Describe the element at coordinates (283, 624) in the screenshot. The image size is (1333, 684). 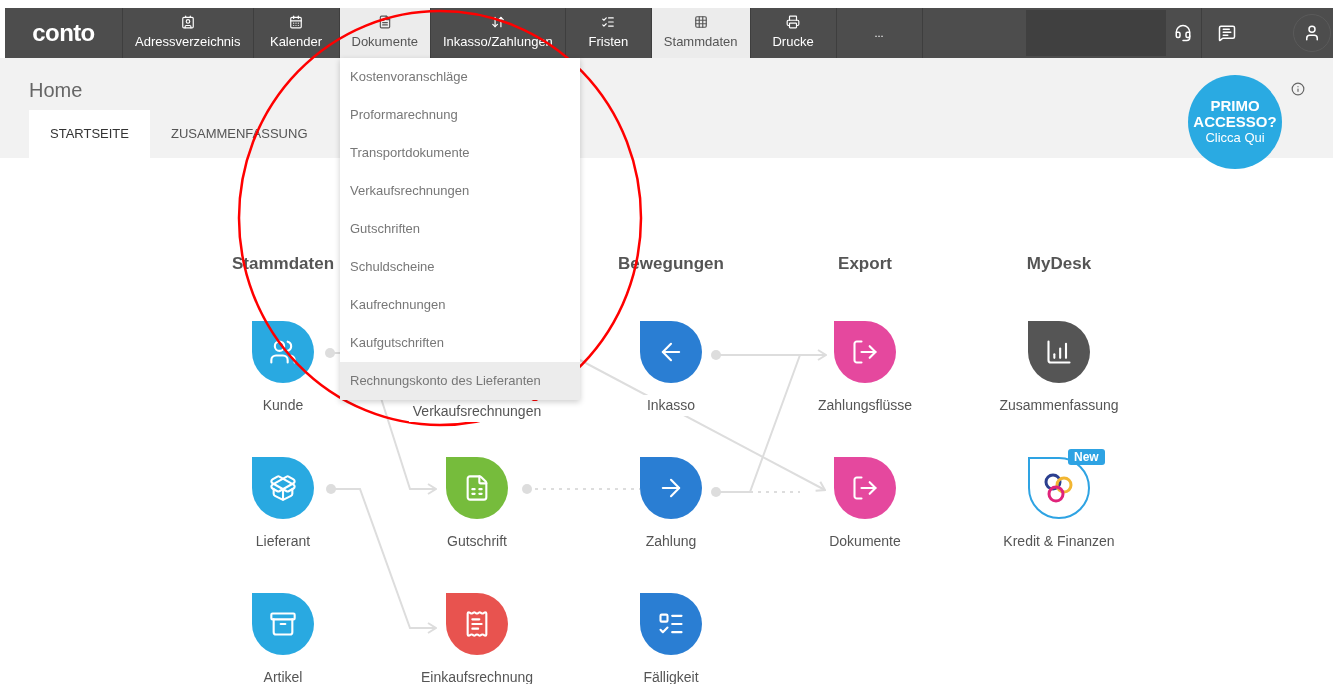
I see `box-icon` at that location.